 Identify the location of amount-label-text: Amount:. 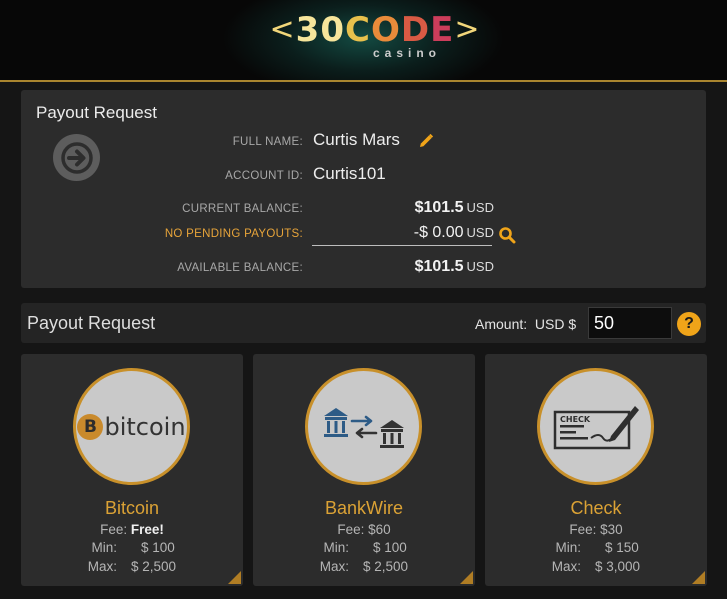
(501, 324).